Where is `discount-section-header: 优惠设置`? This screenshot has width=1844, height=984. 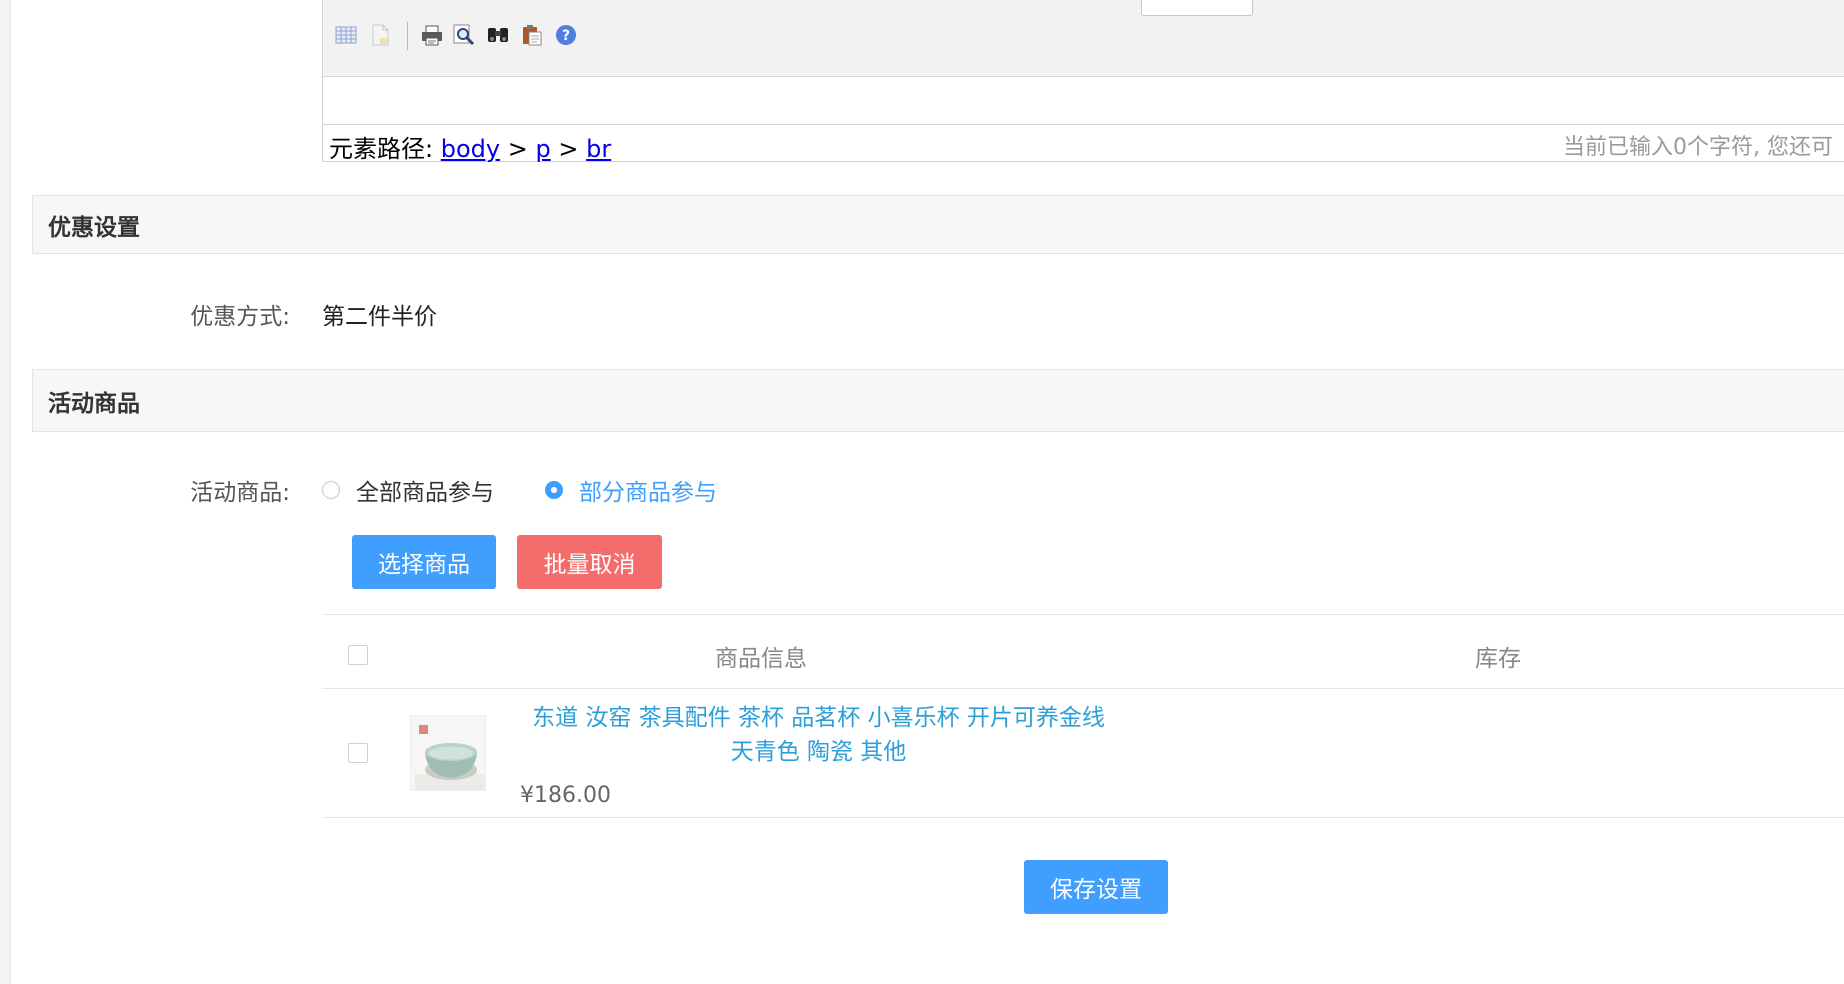
discount-section-header: 优惠设置 is located at coordinates (938, 224).